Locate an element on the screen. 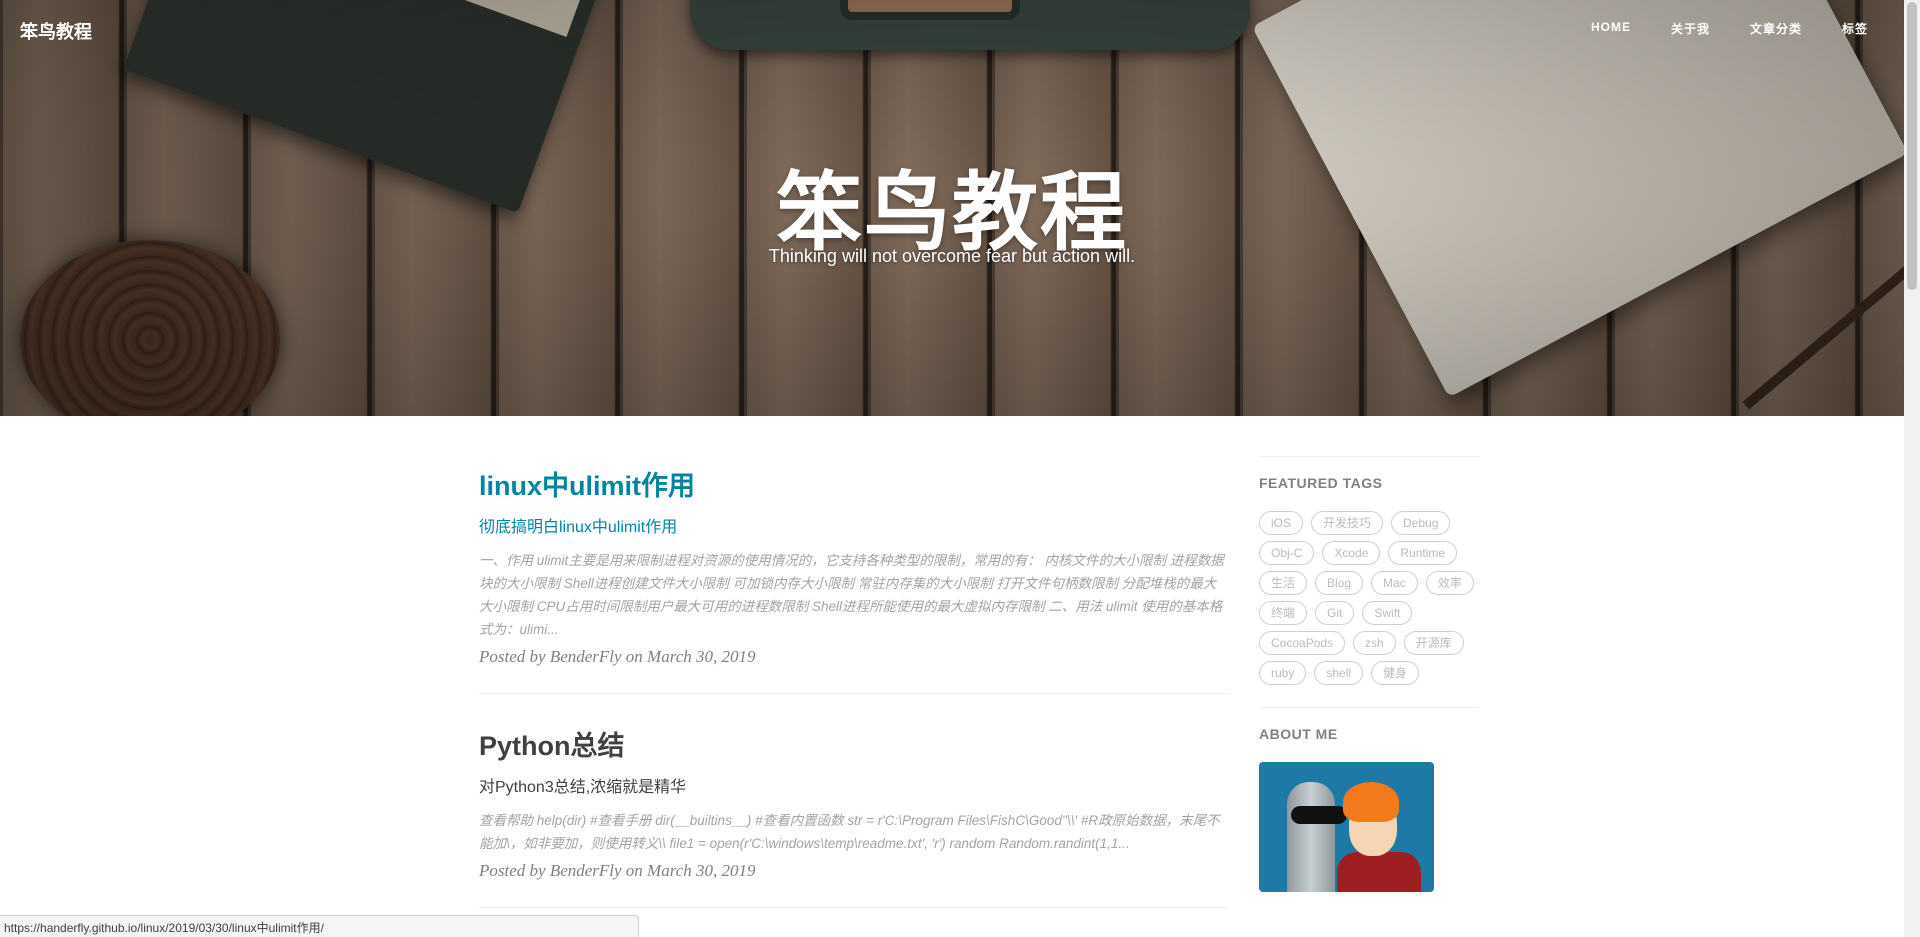  scrollbar-thumb is located at coordinates (1912, 146).